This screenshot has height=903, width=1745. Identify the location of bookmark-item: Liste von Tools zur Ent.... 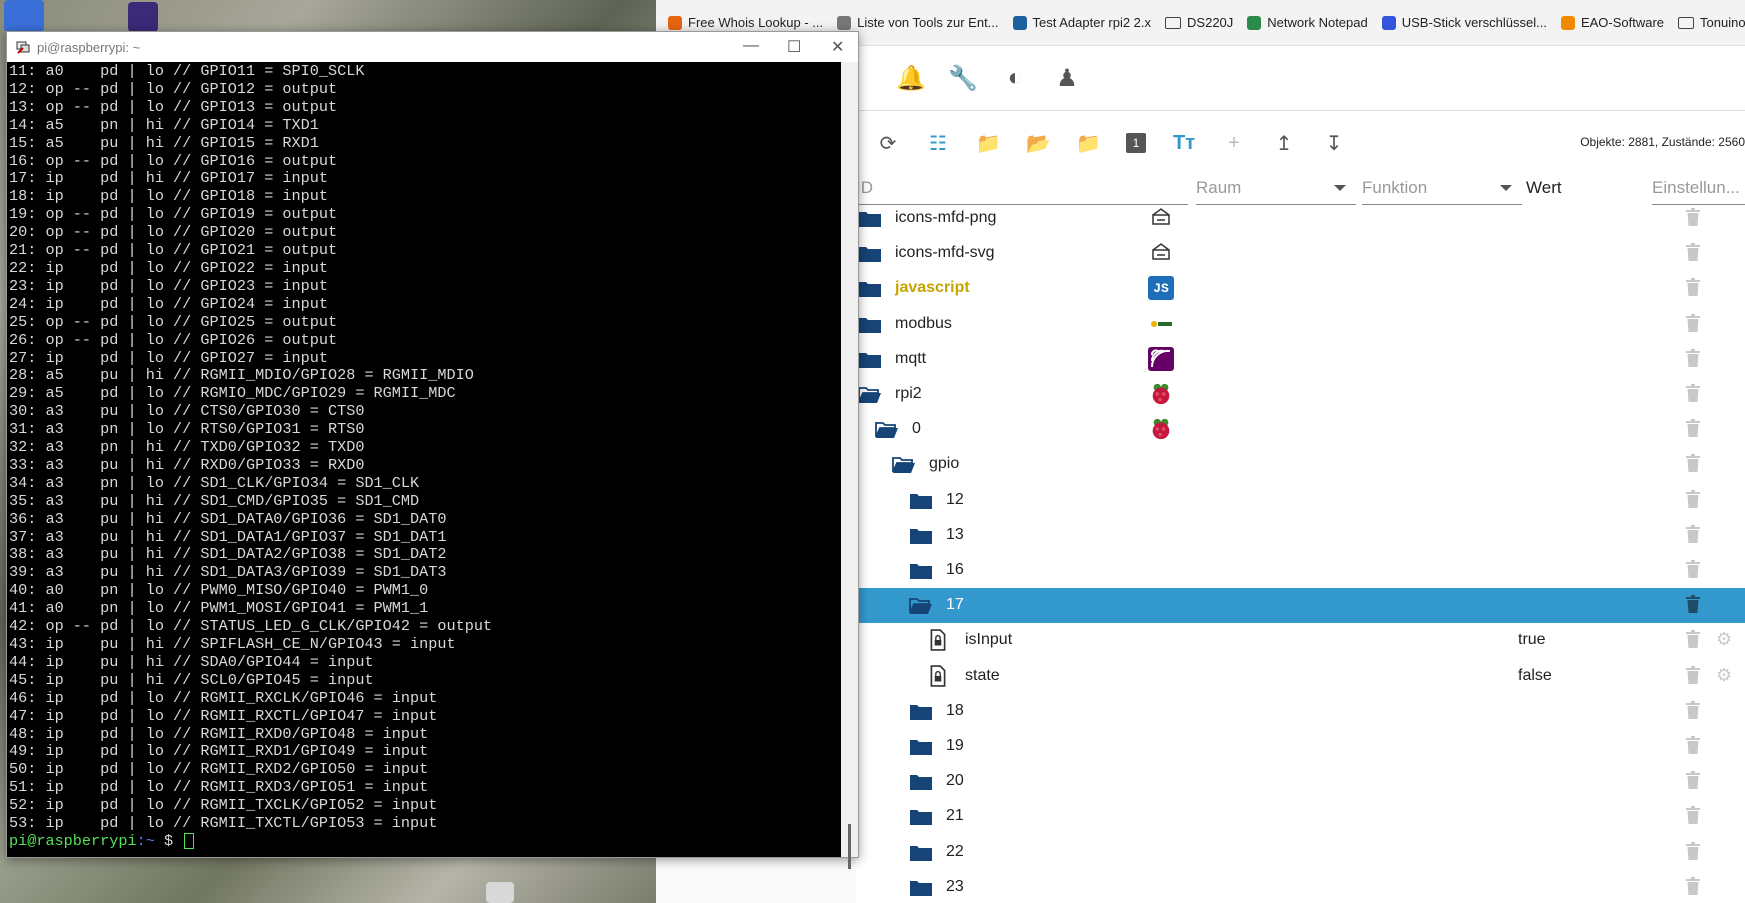
(918, 22).